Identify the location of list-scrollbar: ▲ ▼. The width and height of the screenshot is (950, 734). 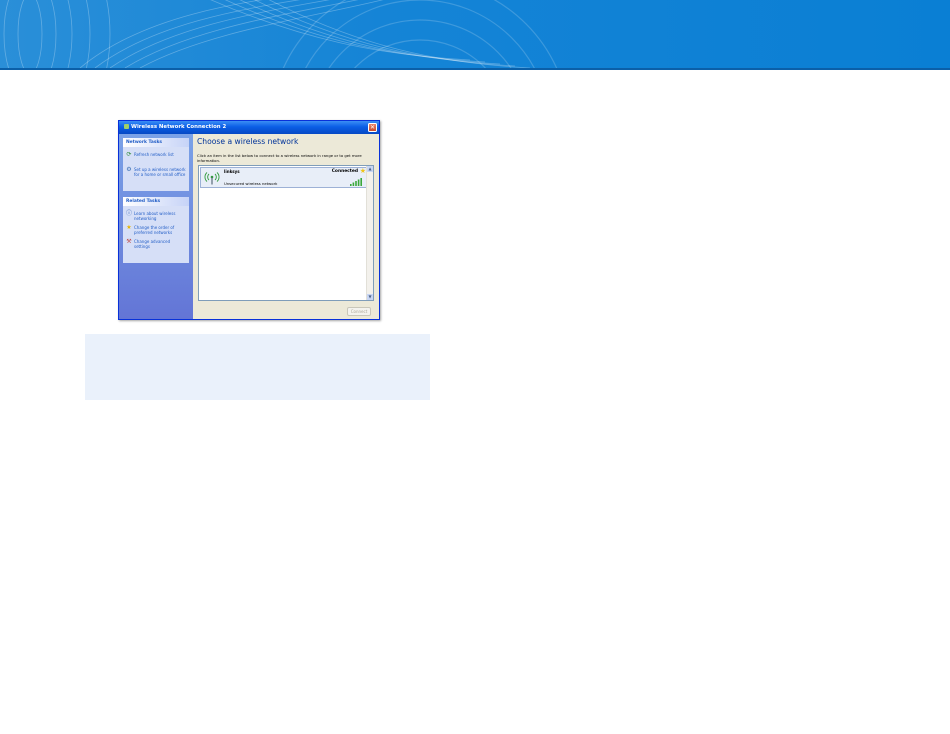
(369, 233).